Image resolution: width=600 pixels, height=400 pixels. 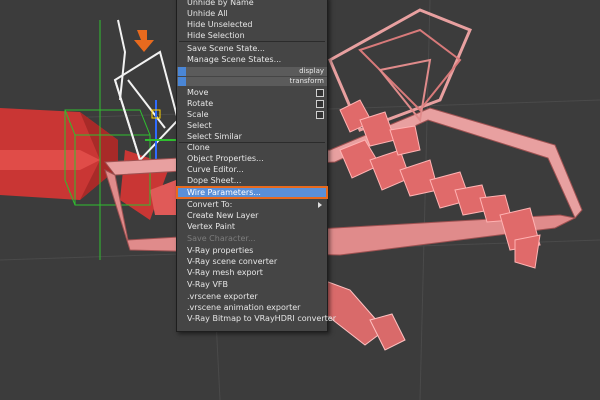 I want to click on menu-item-label: Select, so click(x=199, y=125).